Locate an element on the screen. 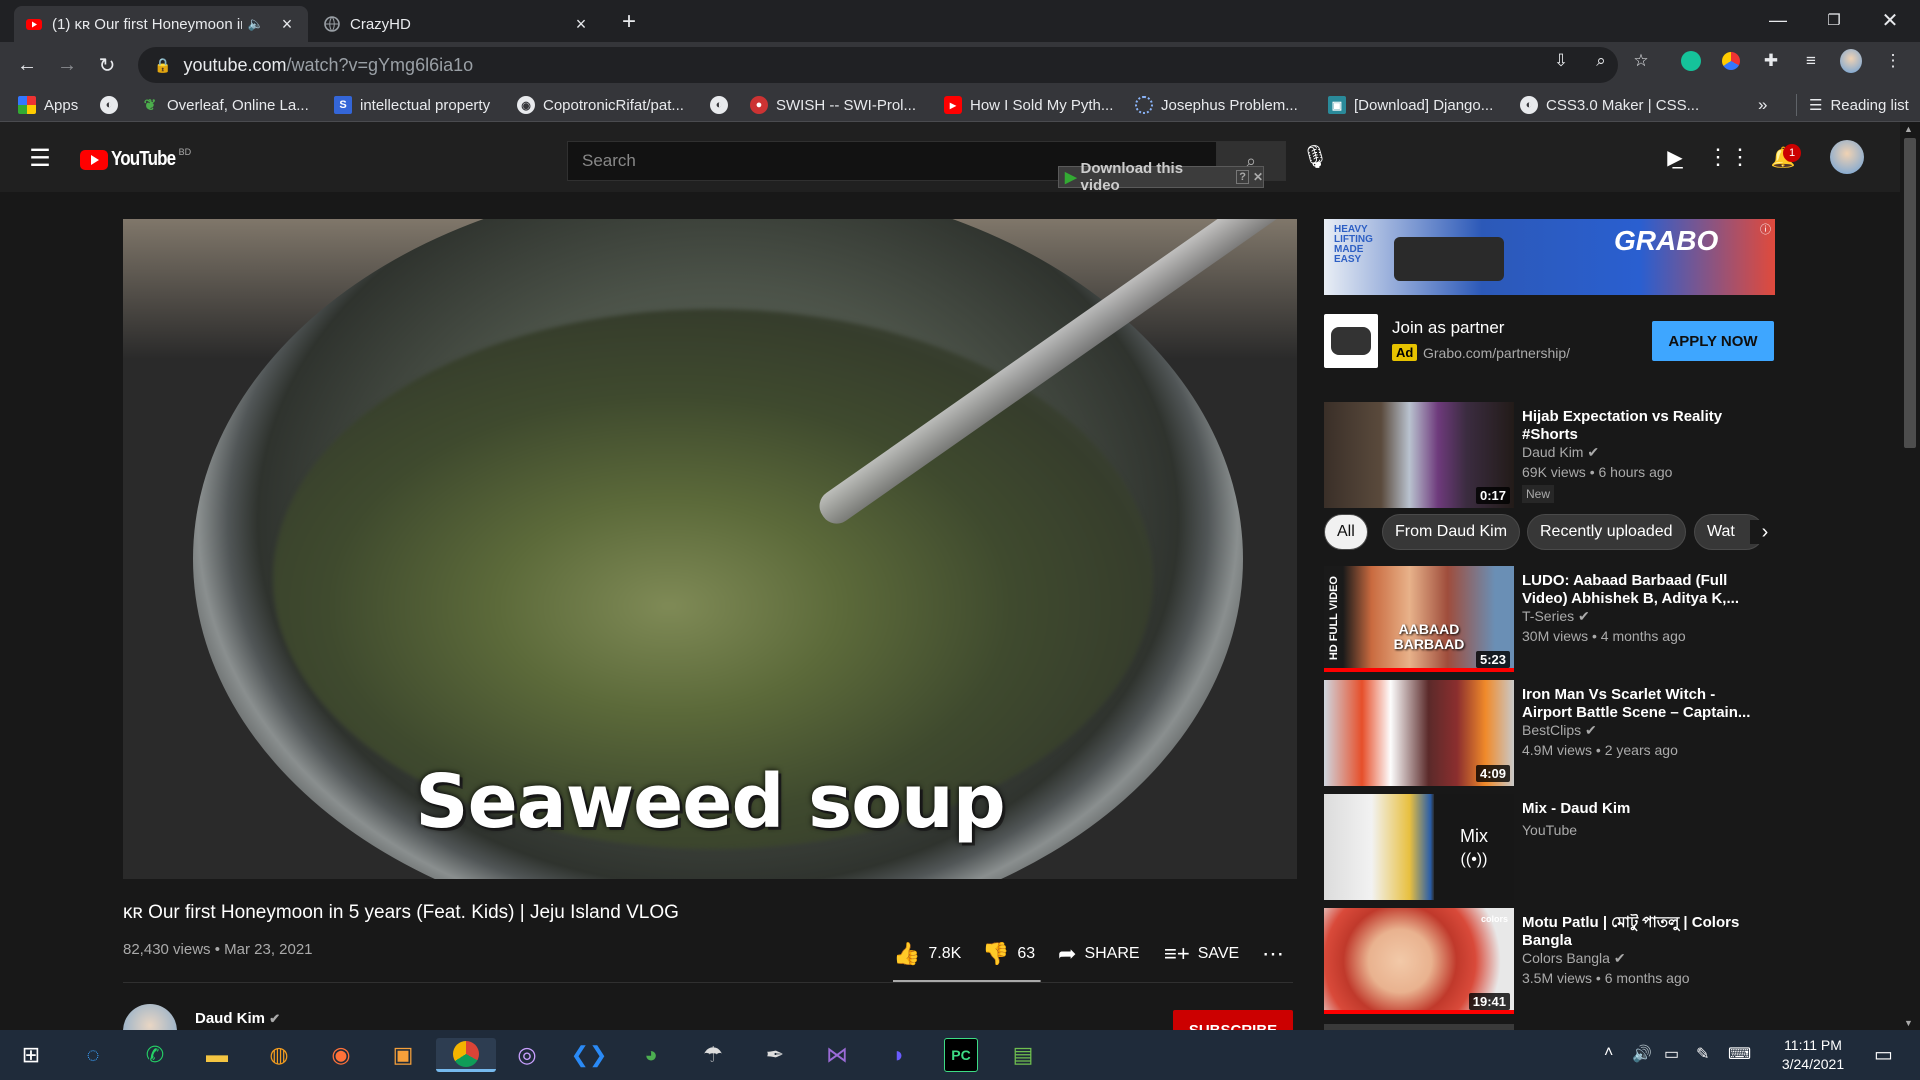 Image resolution: width=1920 pixels, height=1080 pixels. github-desktop-icon: ◎ is located at coordinates (527, 1055).